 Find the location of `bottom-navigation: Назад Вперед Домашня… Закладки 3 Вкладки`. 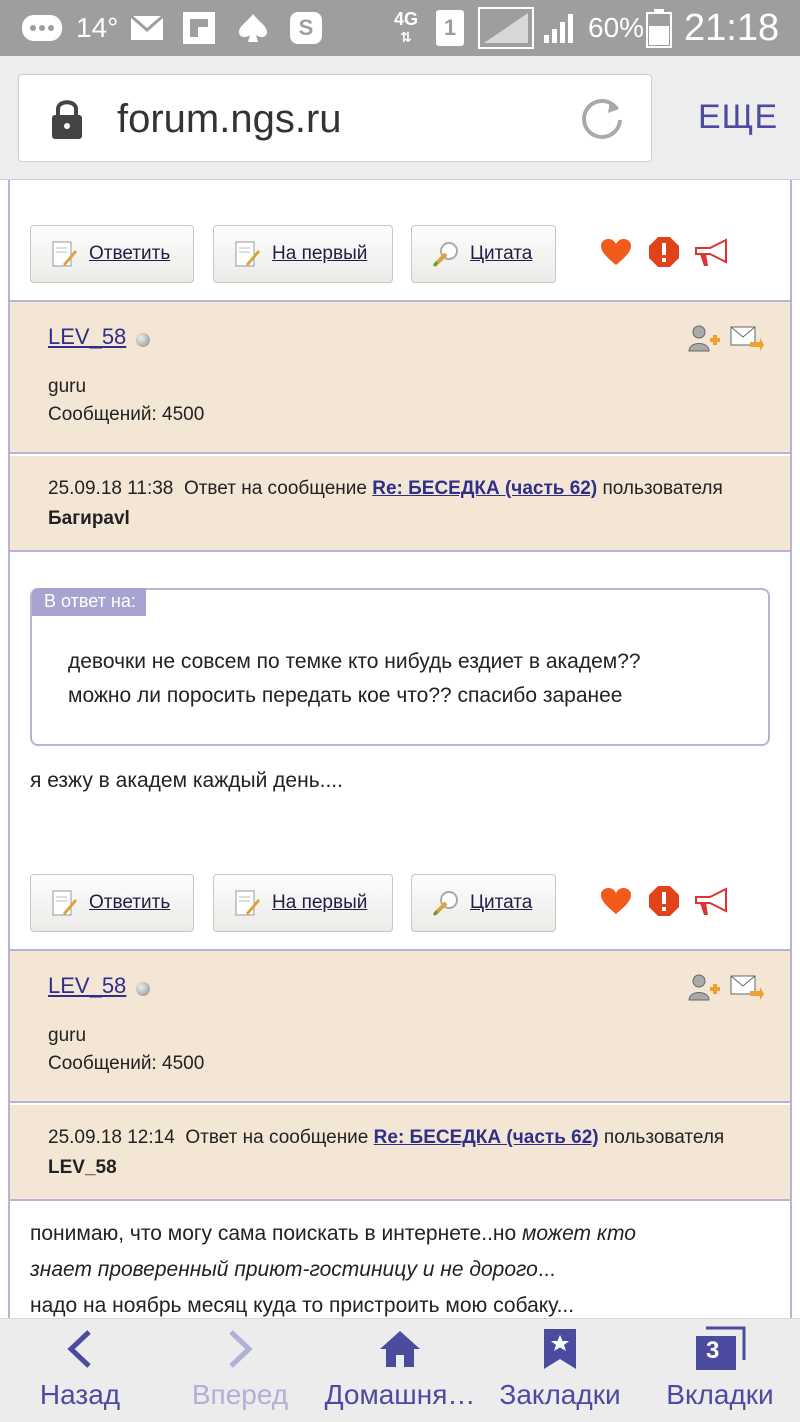

bottom-navigation: Назад Вперед Домашня… Закладки 3 Вкладки is located at coordinates (400, 1370).